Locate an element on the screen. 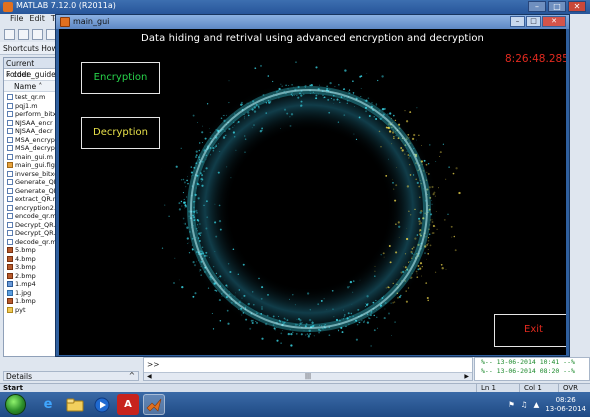  file-name: test_qr.m is located at coordinates (30, 97).